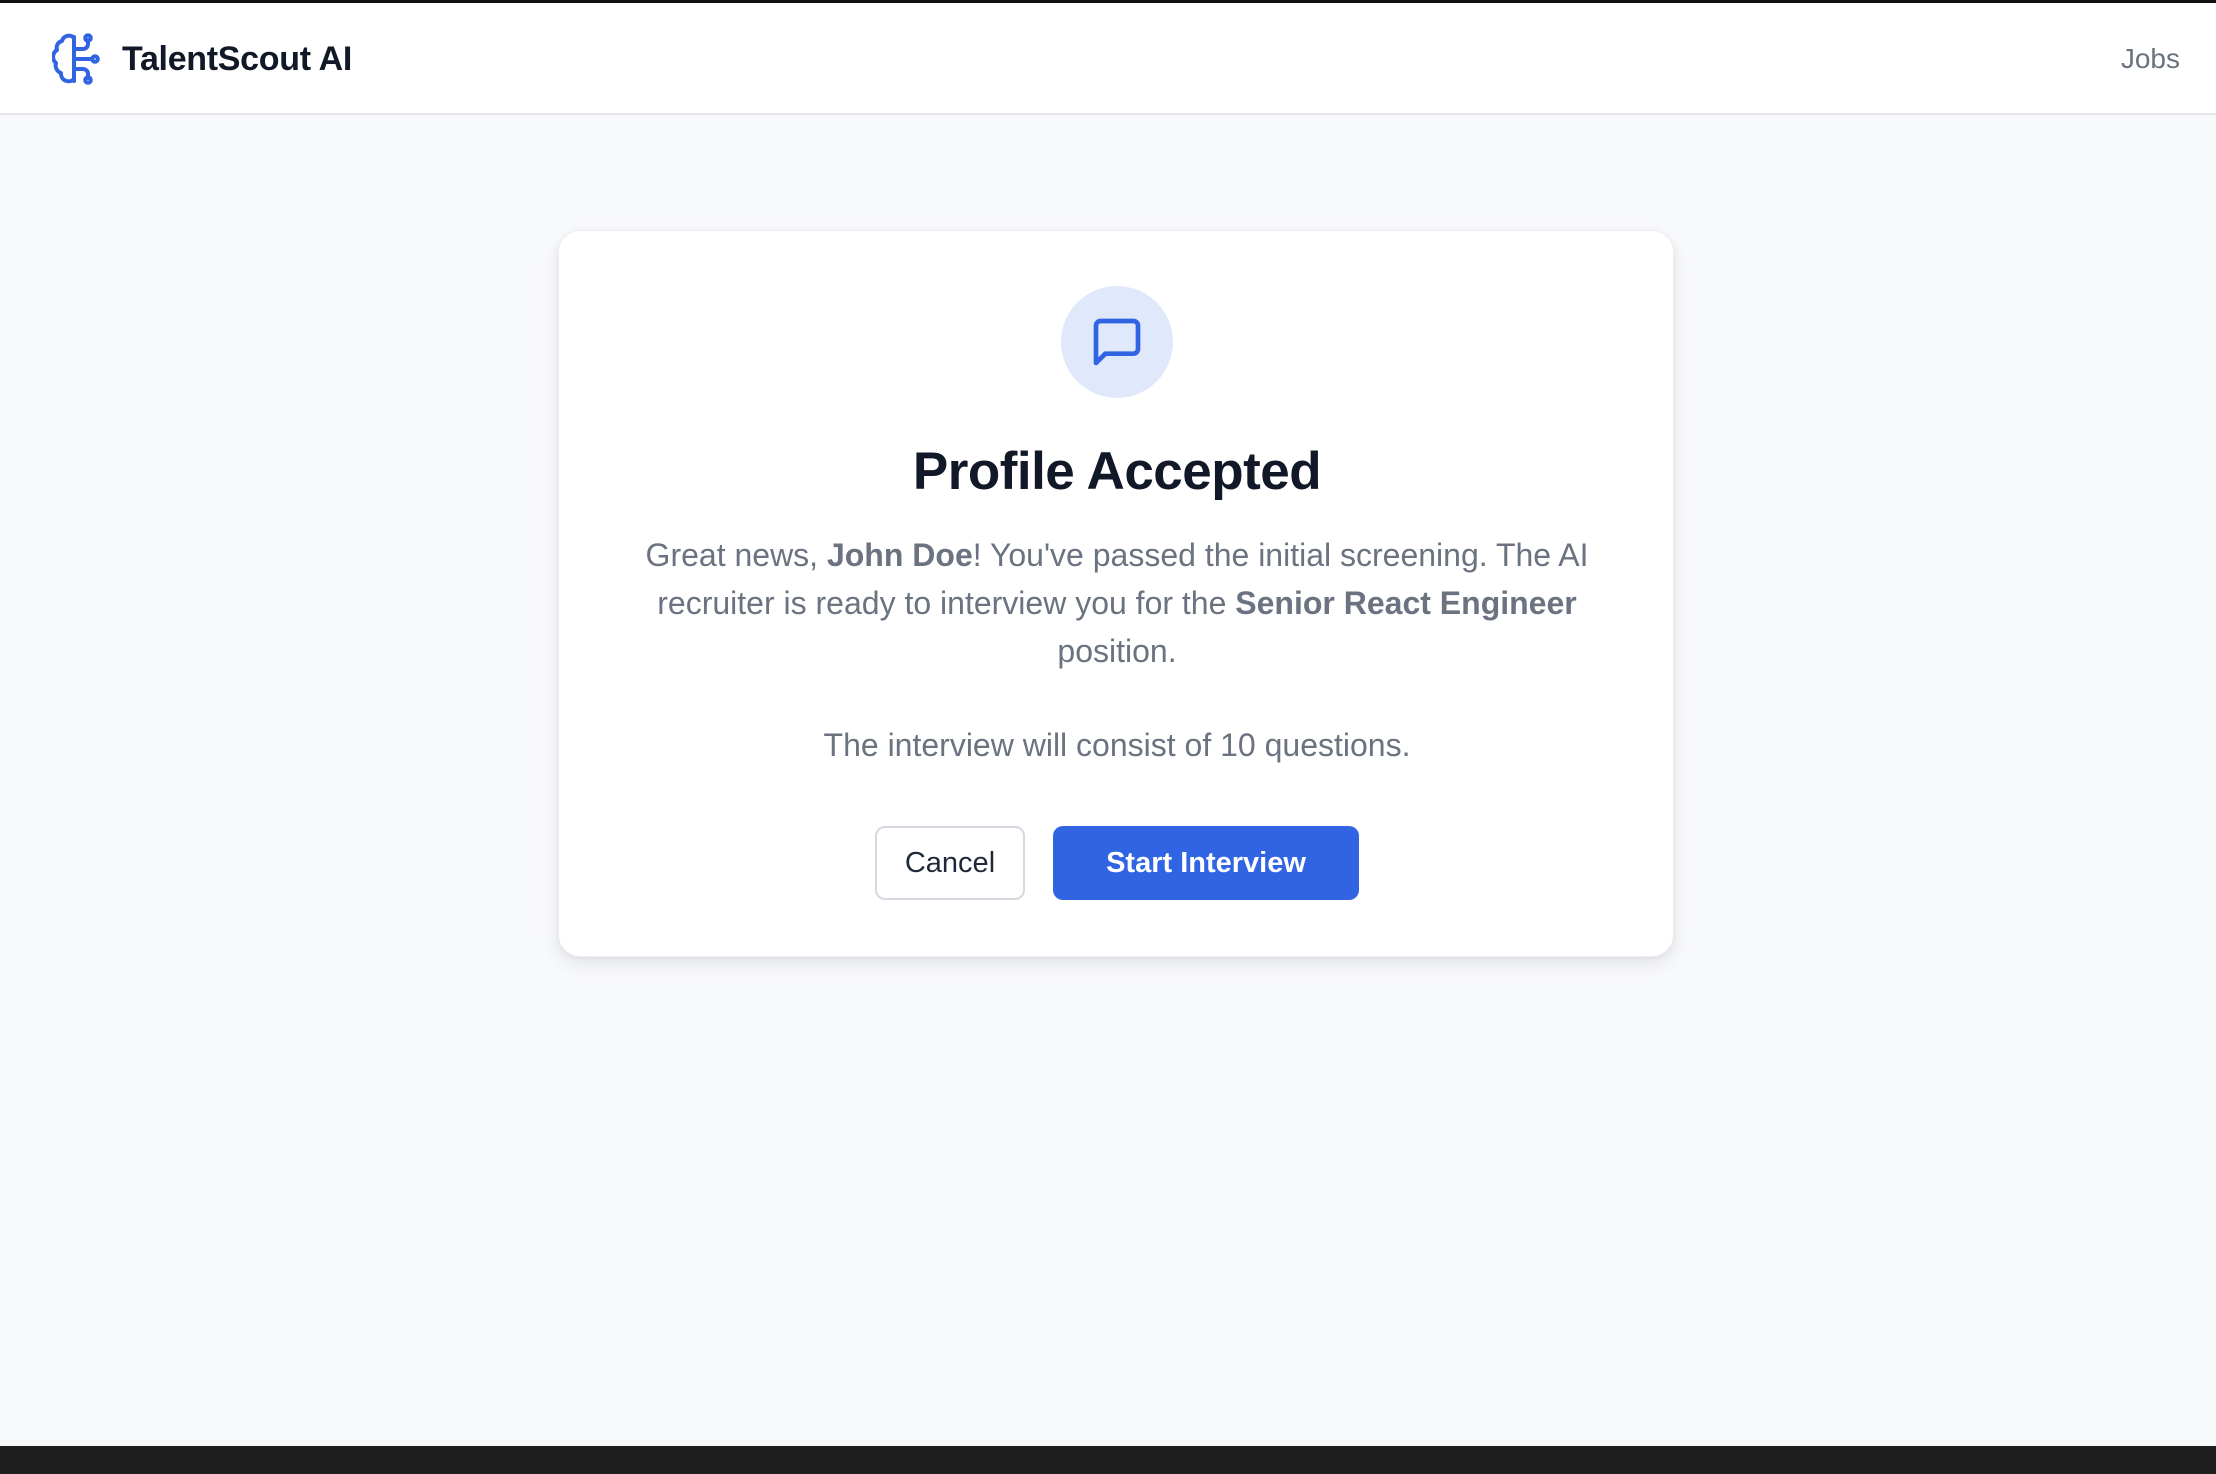 The width and height of the screenshot is (2216, 1474). I want to click on brand-name: TalentScout AI, so click(237, 58).